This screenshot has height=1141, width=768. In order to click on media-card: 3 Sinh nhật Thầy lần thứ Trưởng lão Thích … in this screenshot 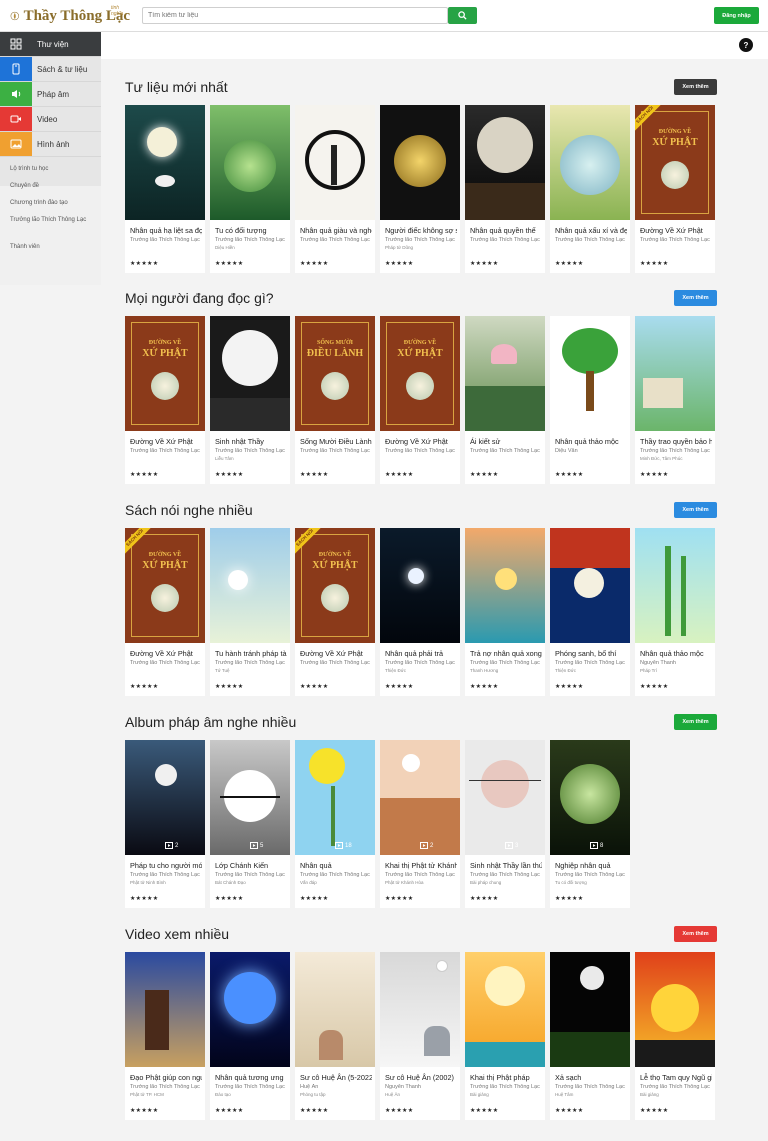, I will do `click(505, 824)`.